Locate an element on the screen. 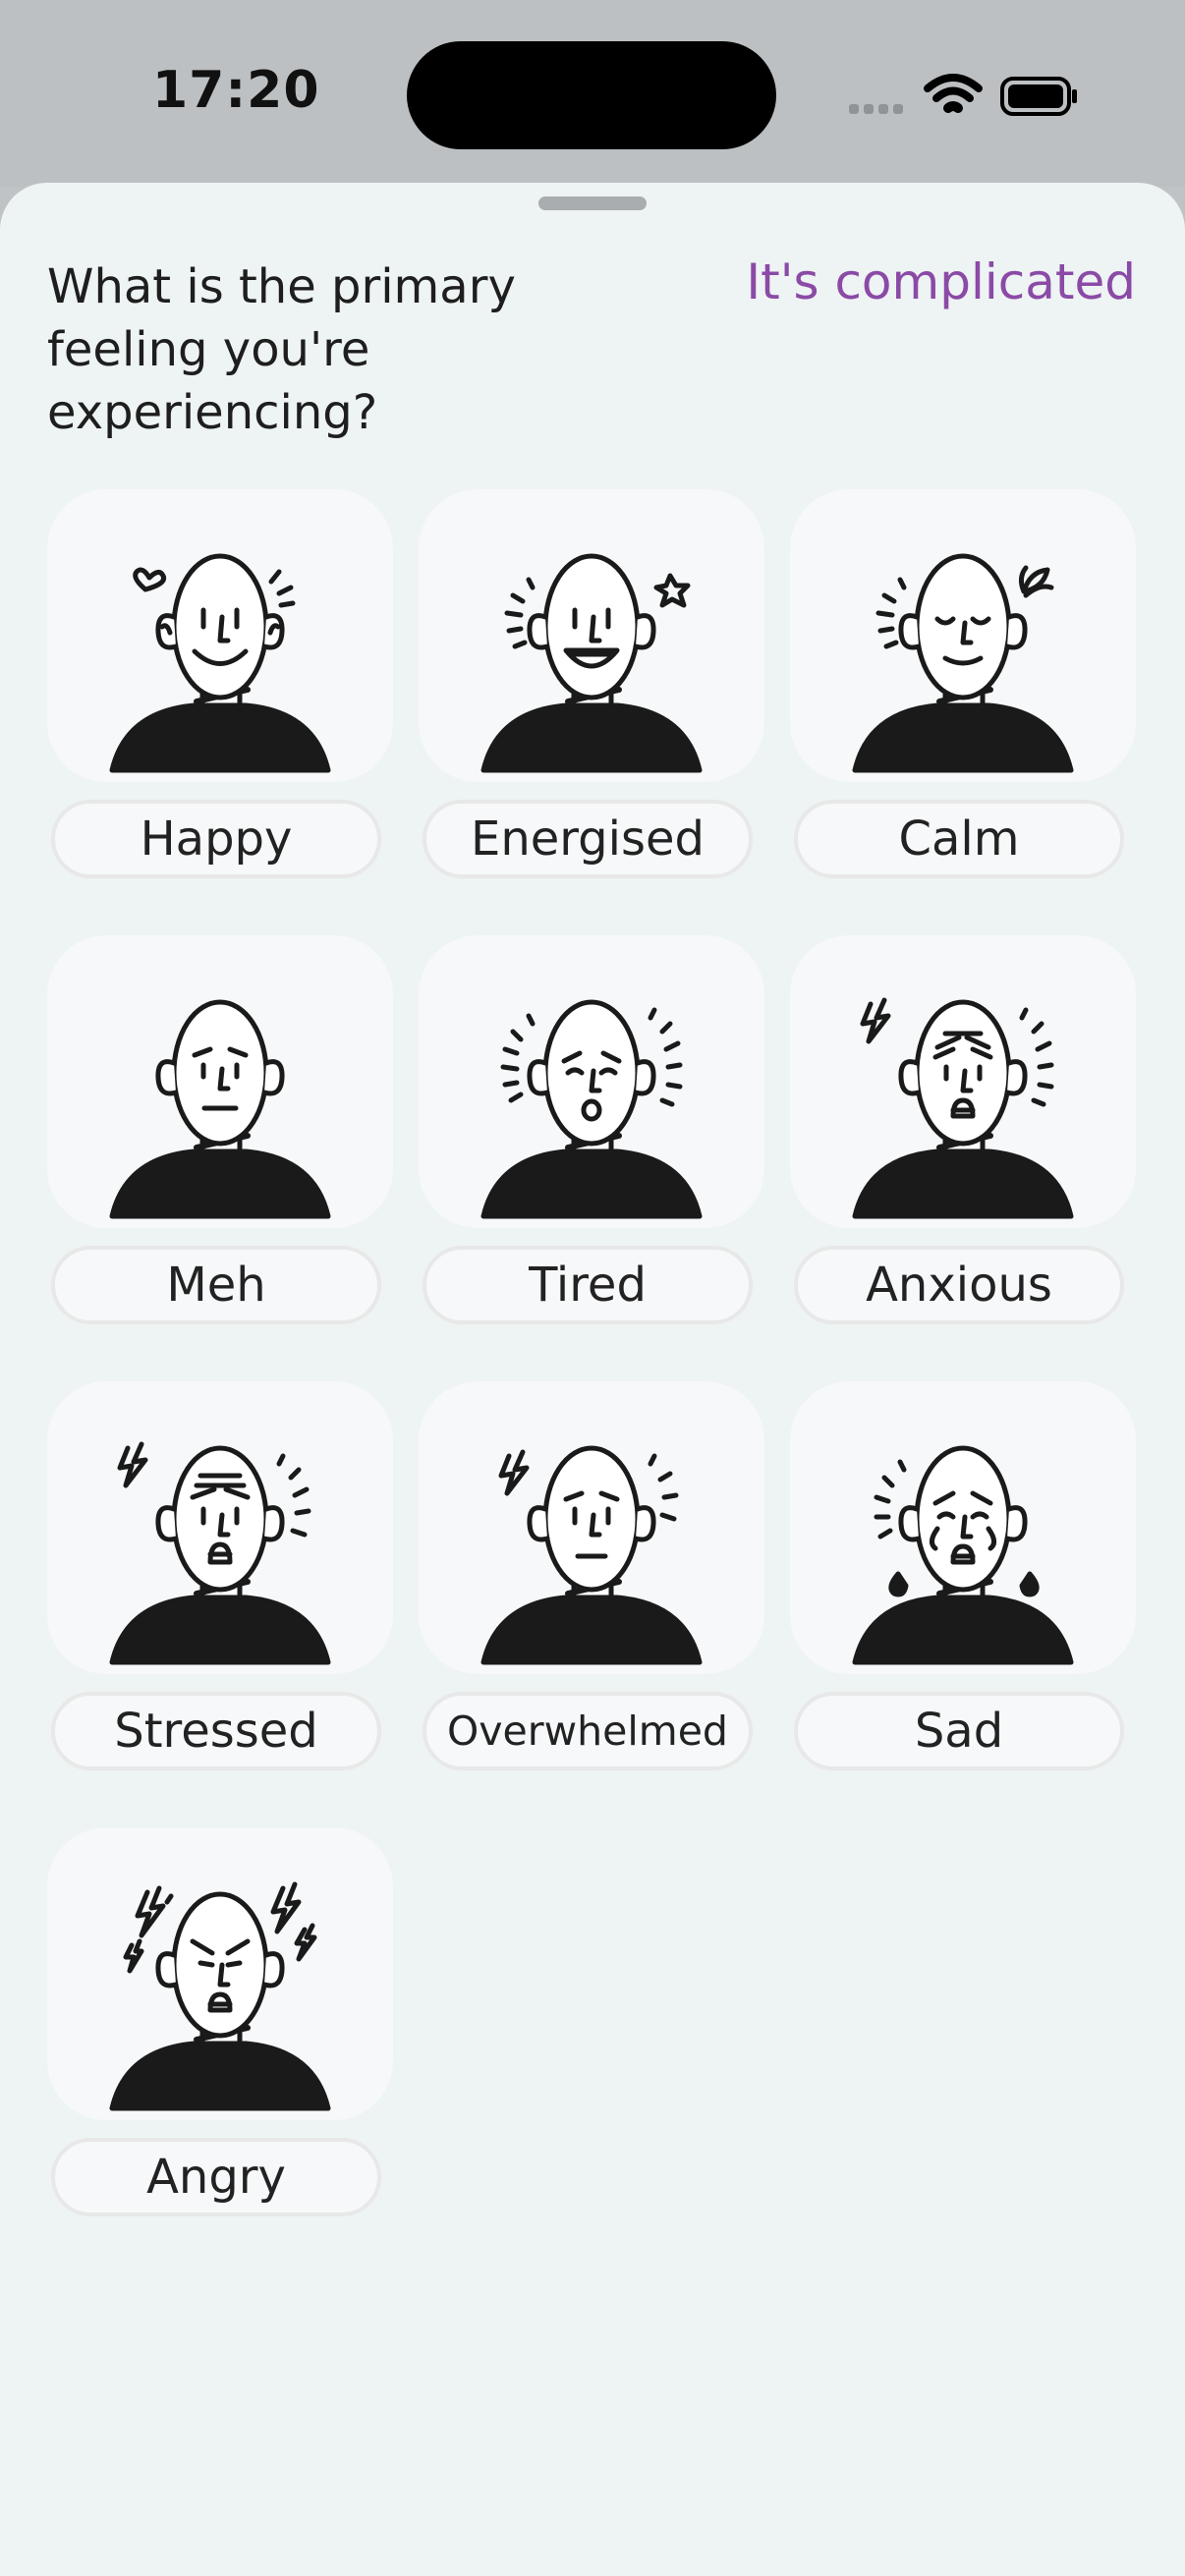 The width and height of the screenshot is (1185, 2576). battery-icon is located at coordinates (1038, 96).